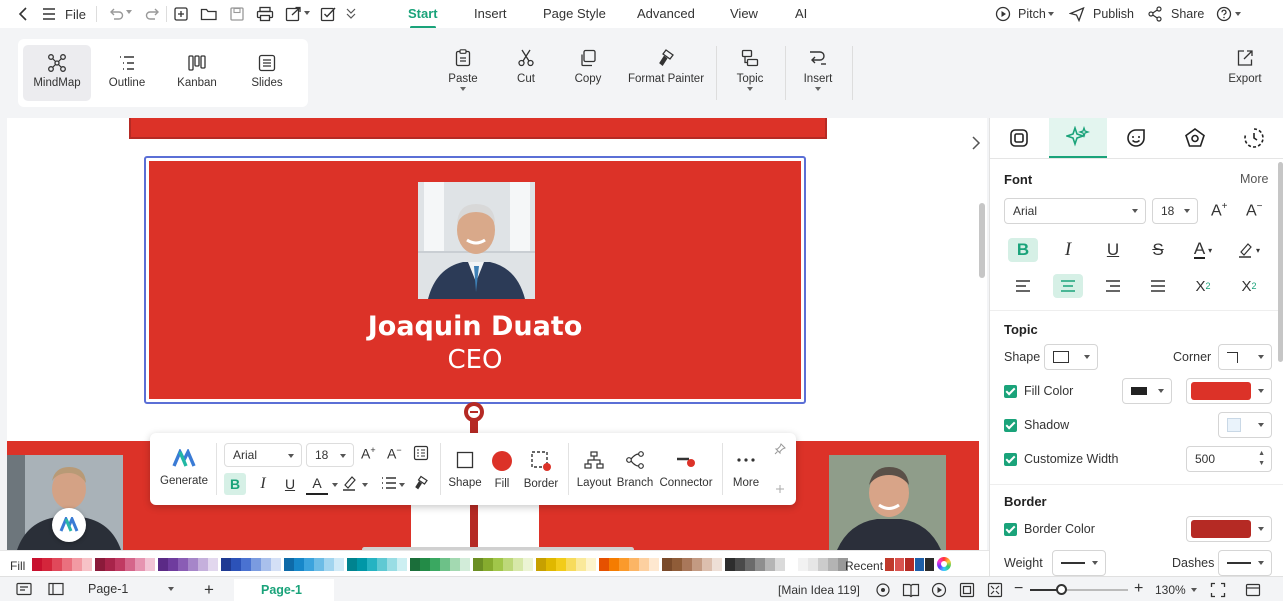 The height and width of the screenshot is (601, 1283). I want to click on list-dropdown-icon, so click(402, 485).